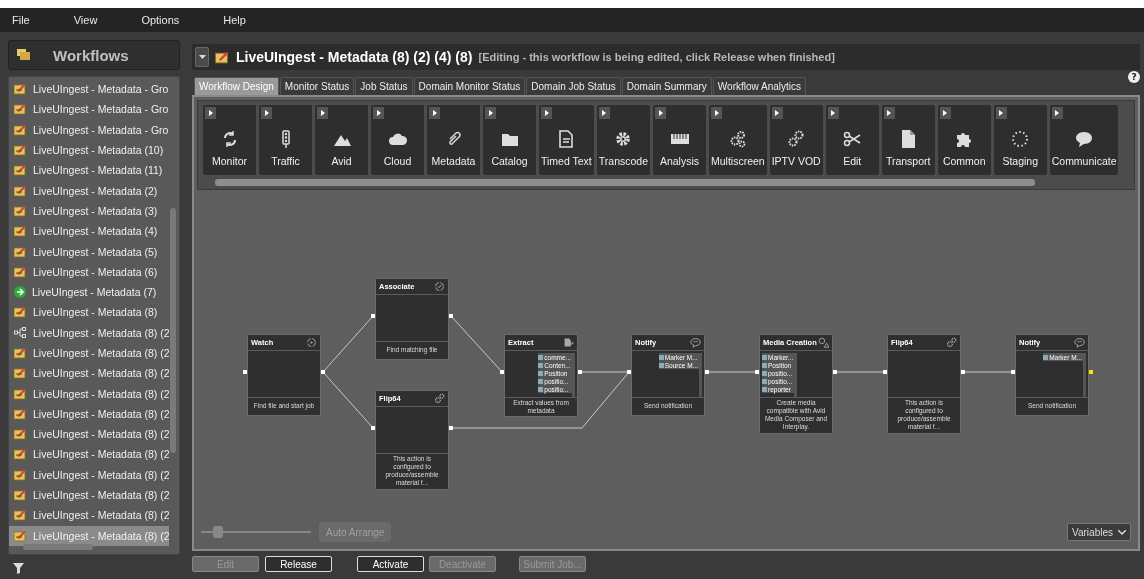 The image size is (1144, 579). I want to click on tab: Workflow Analytics, so click(759, 86).